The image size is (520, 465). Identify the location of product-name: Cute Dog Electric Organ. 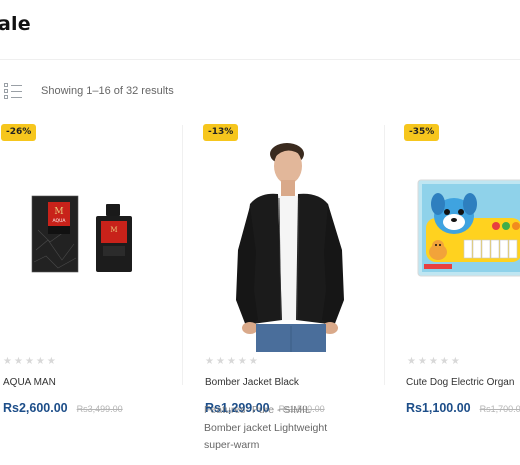
(460, 382).